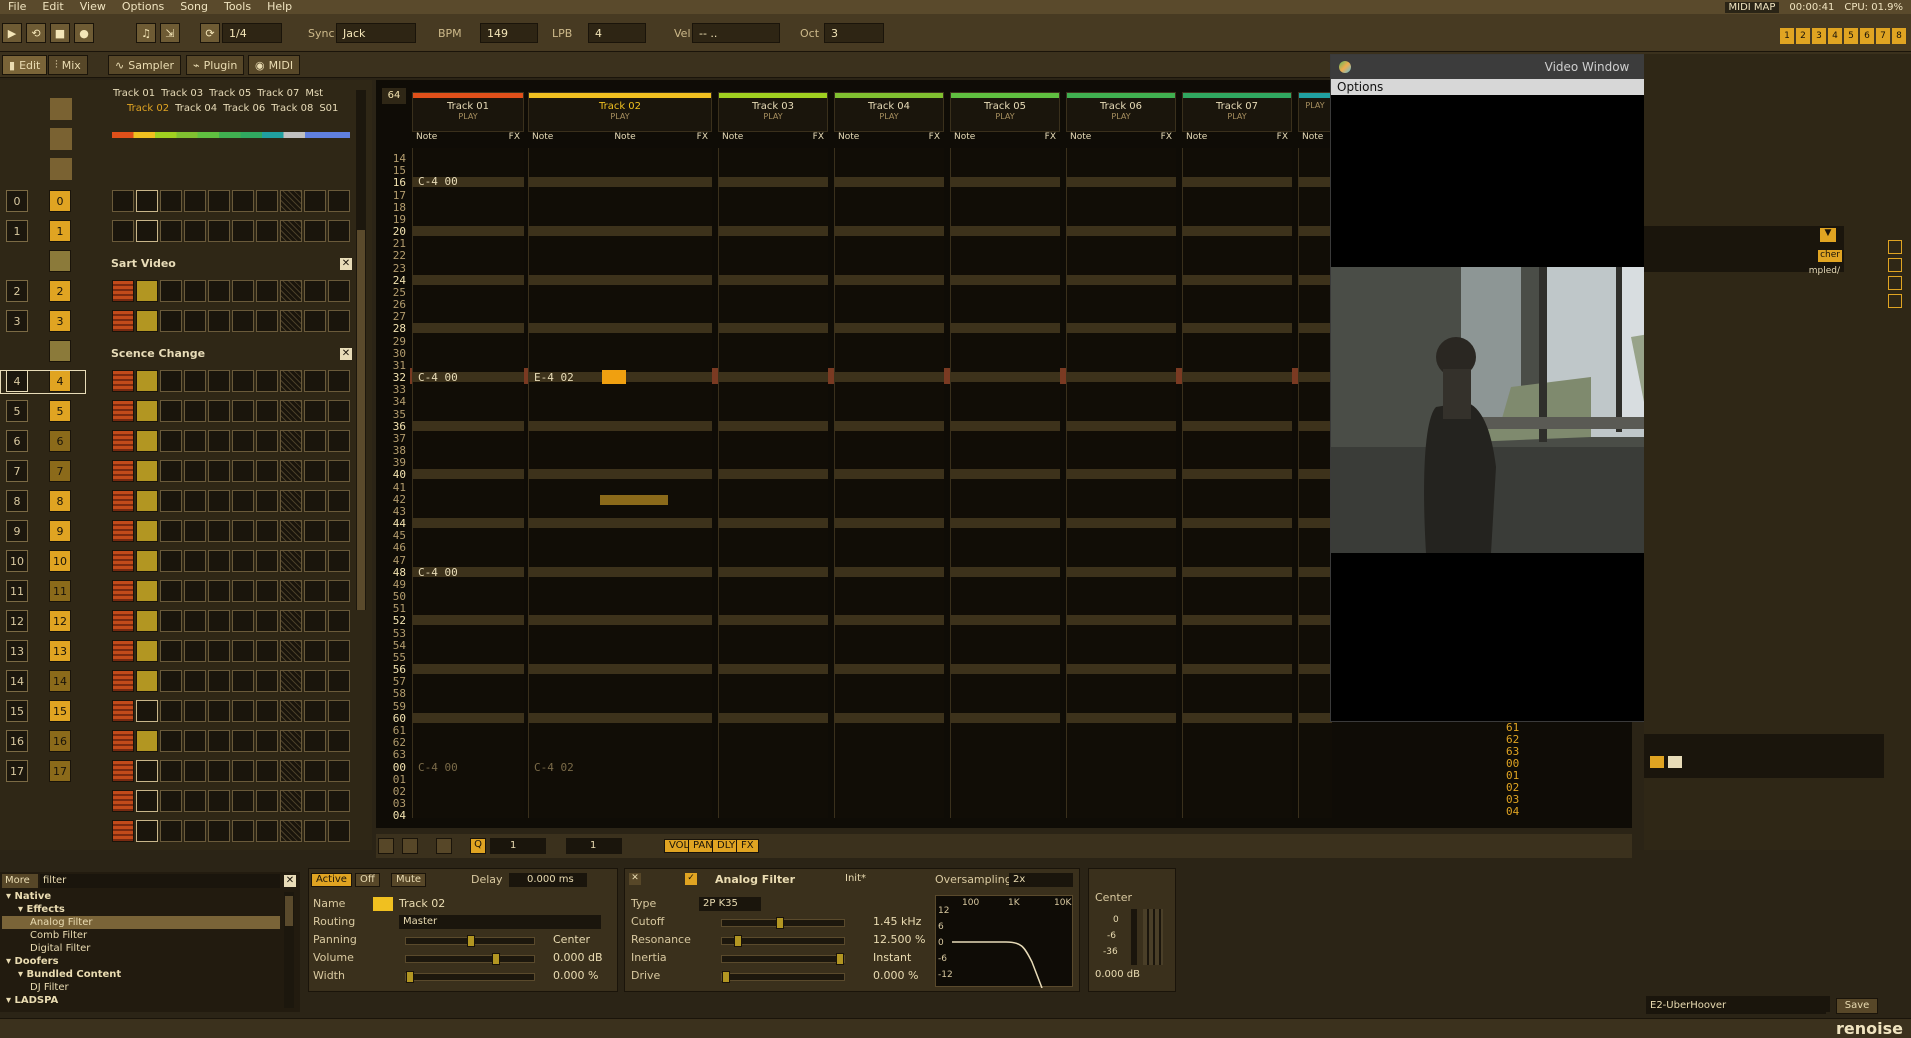  I want to click on pattern-number: 12, so click(60, 621).